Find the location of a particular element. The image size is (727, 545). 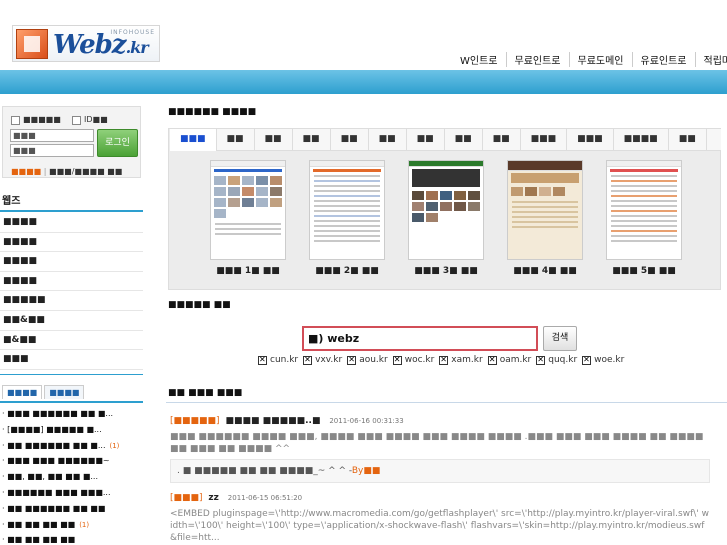

list-item: · ■■ ■■ ■■ ■■ (1) is located at coordinates (72, 525).